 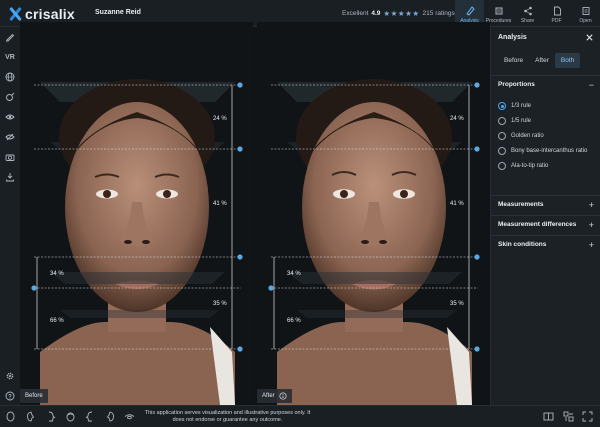 What do you see at coordinates (514, 121) in the screenshot?
I see `rule-option-1-5: 1/5 rule` at bounding box center [514, 121].